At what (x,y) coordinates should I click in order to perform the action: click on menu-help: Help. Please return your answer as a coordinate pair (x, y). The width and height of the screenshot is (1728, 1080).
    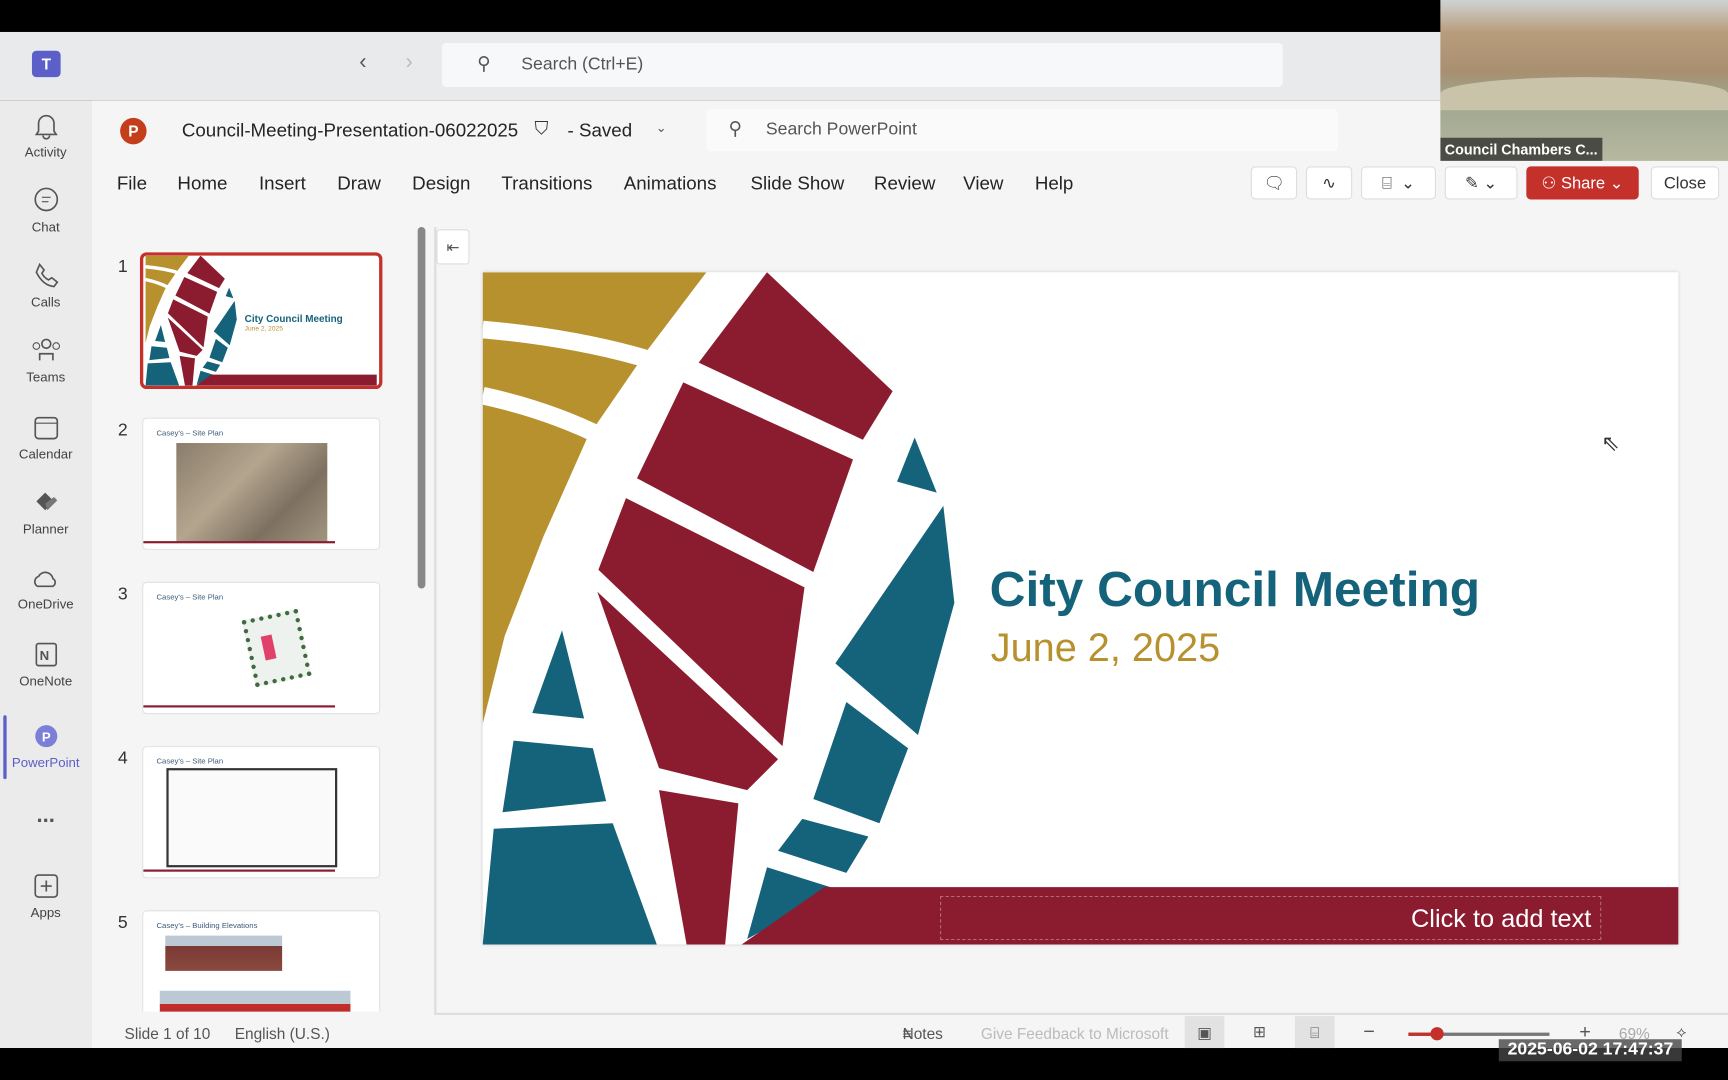
    Looking at the image, I should click on (1054, 184).